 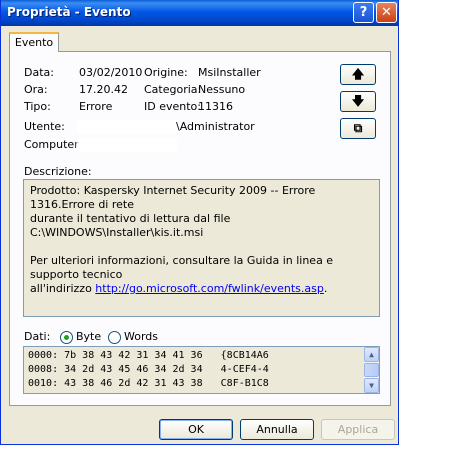 I want to click on type-value: Errore, so click(x=96, y=106).